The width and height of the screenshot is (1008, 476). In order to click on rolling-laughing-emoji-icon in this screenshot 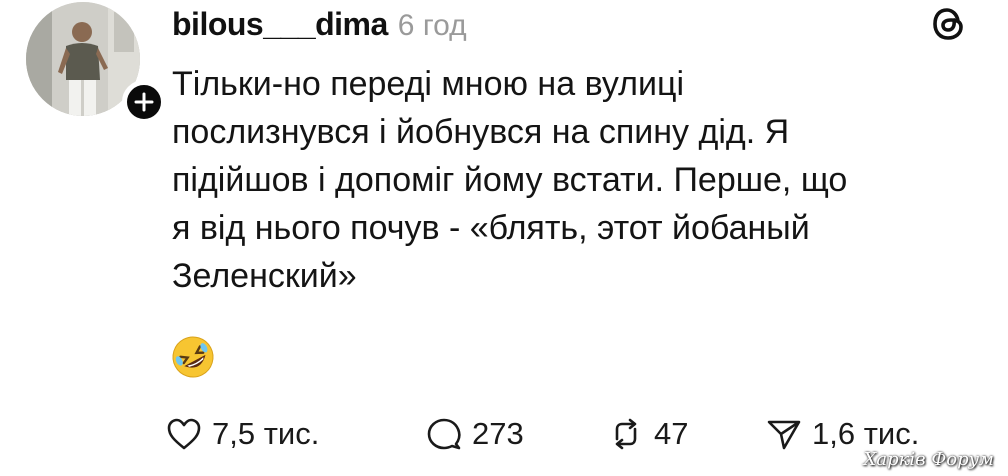, I will do `click(193, 357)`.